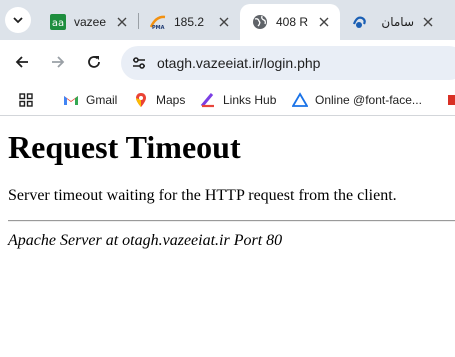 This screenshot has height=357, width=455. I want to click on divider, so click(231, 221).